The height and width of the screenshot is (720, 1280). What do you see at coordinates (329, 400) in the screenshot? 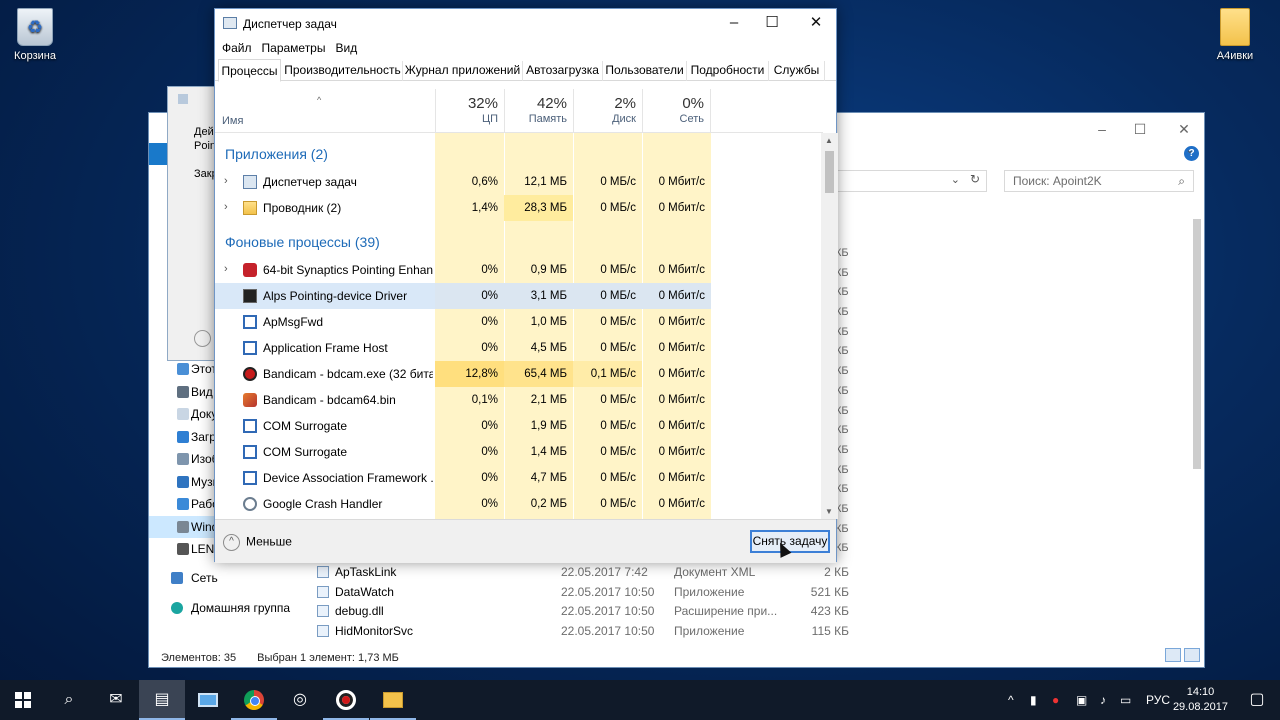
I see `process-name: Bandicam - bdcam64.bin` at bounding box center [329, 400].